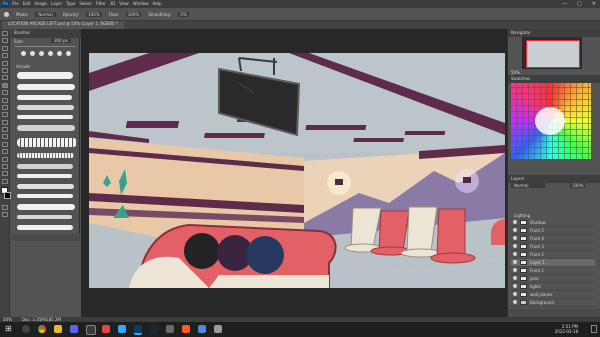  What do you see at coordinates (553, 295) in the screenshot?
I see `layer-row: wall planes` at bounding box center [553, 295].